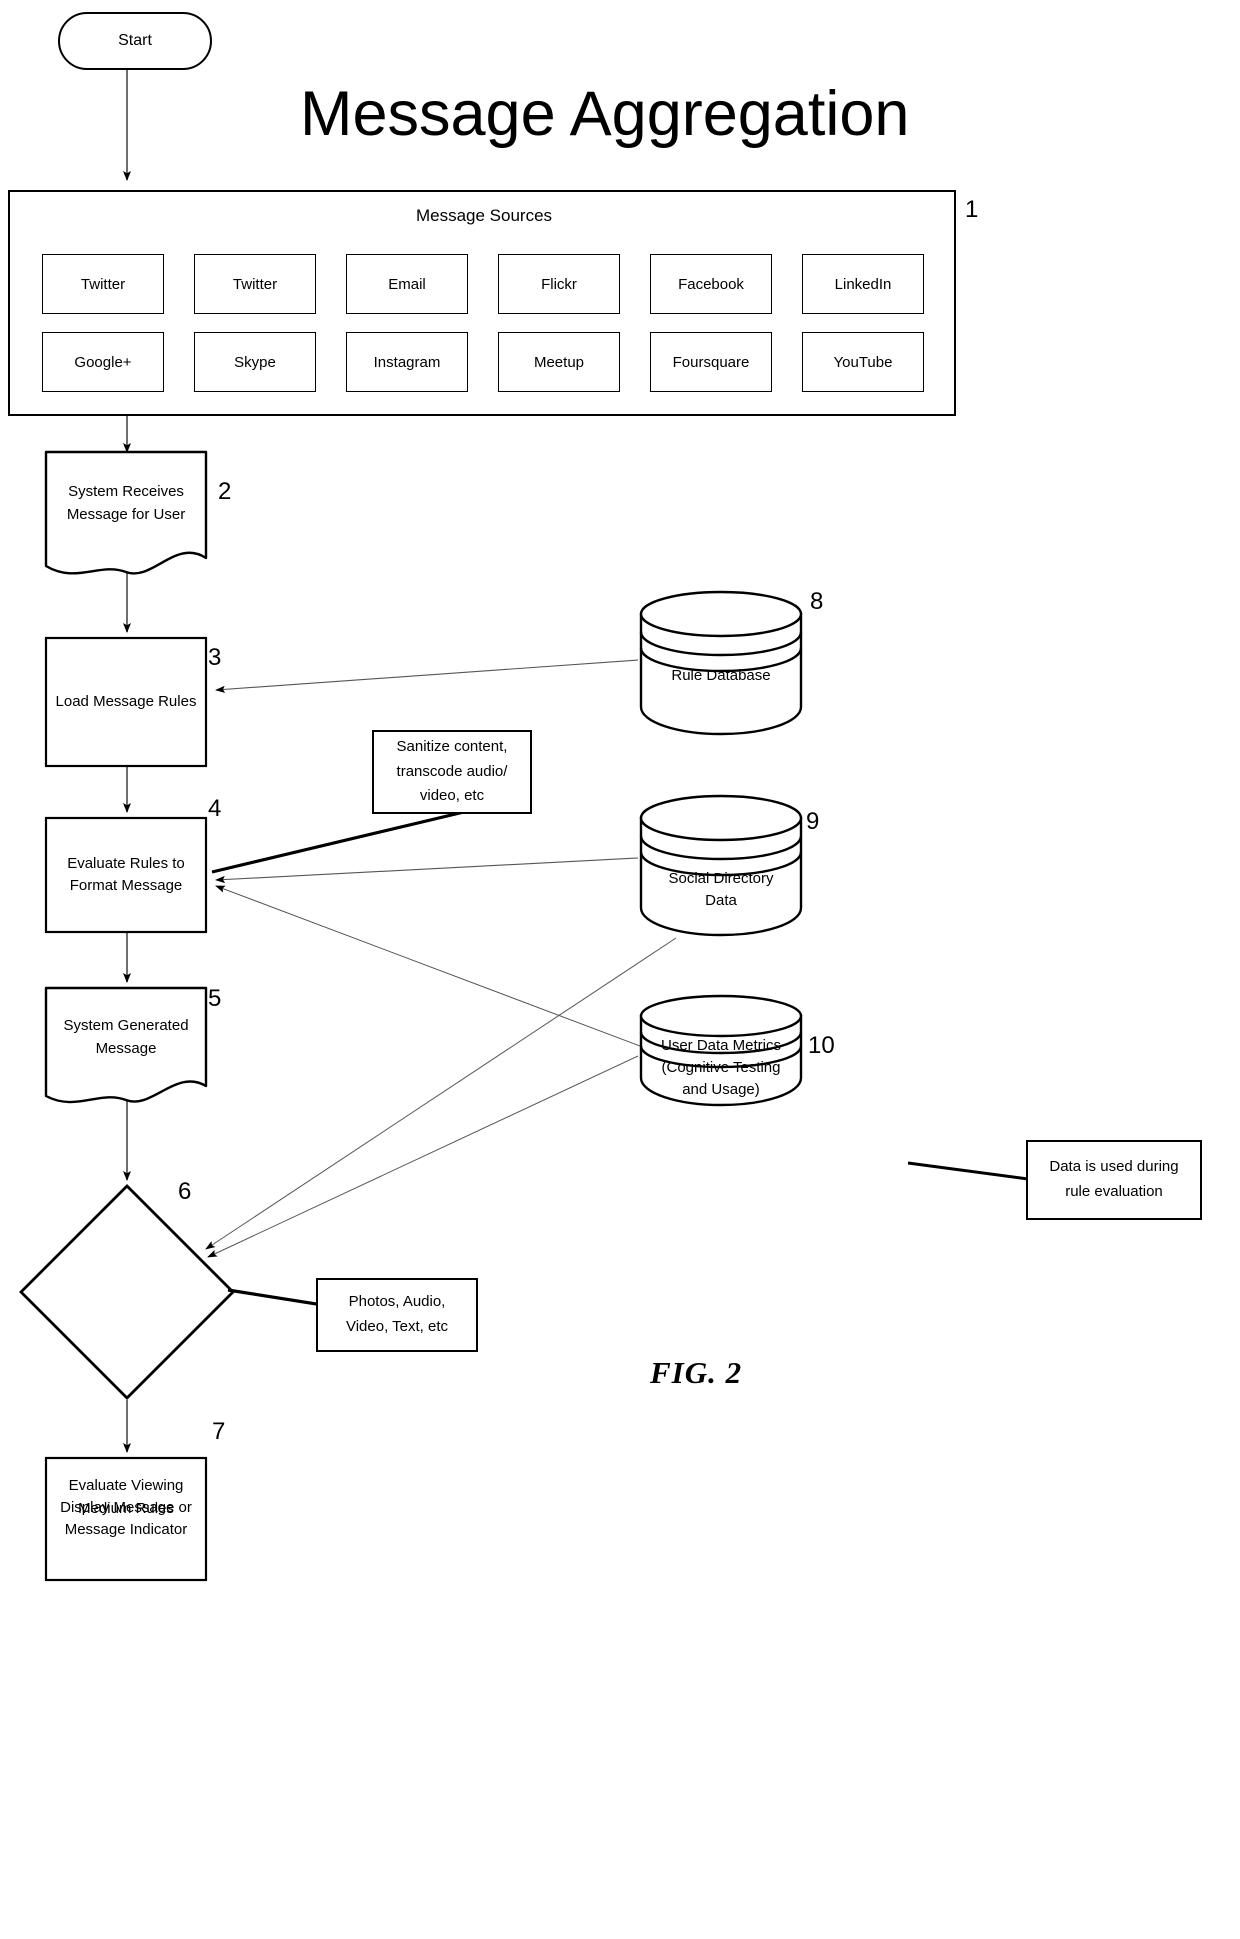 The image size is (1240, 1939). What do you see at coordinates (821, 1045) in the screenshot?
I see `ref-numeral-10: 10` at bounding box center [821, 1045].